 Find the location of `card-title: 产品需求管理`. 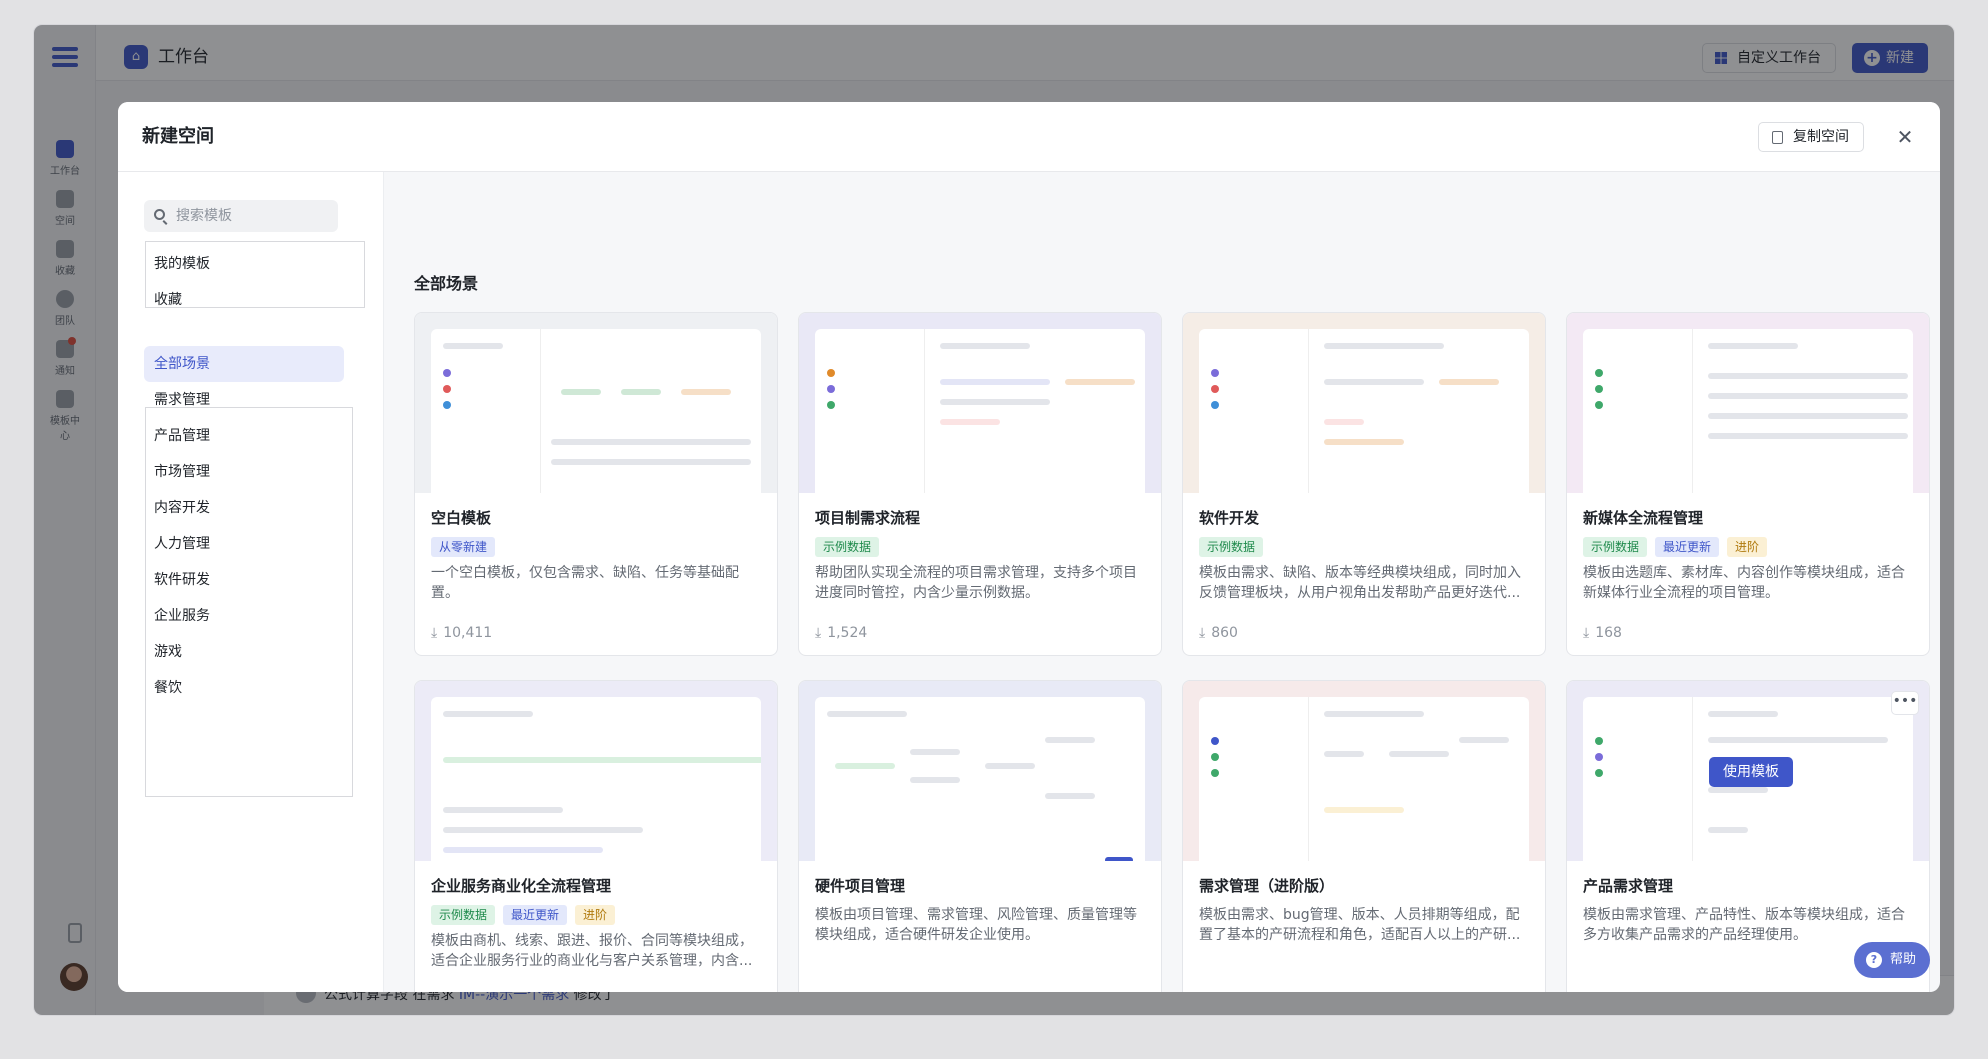

card-title: 产品需求管理 is located at coordinates (1628, 886).